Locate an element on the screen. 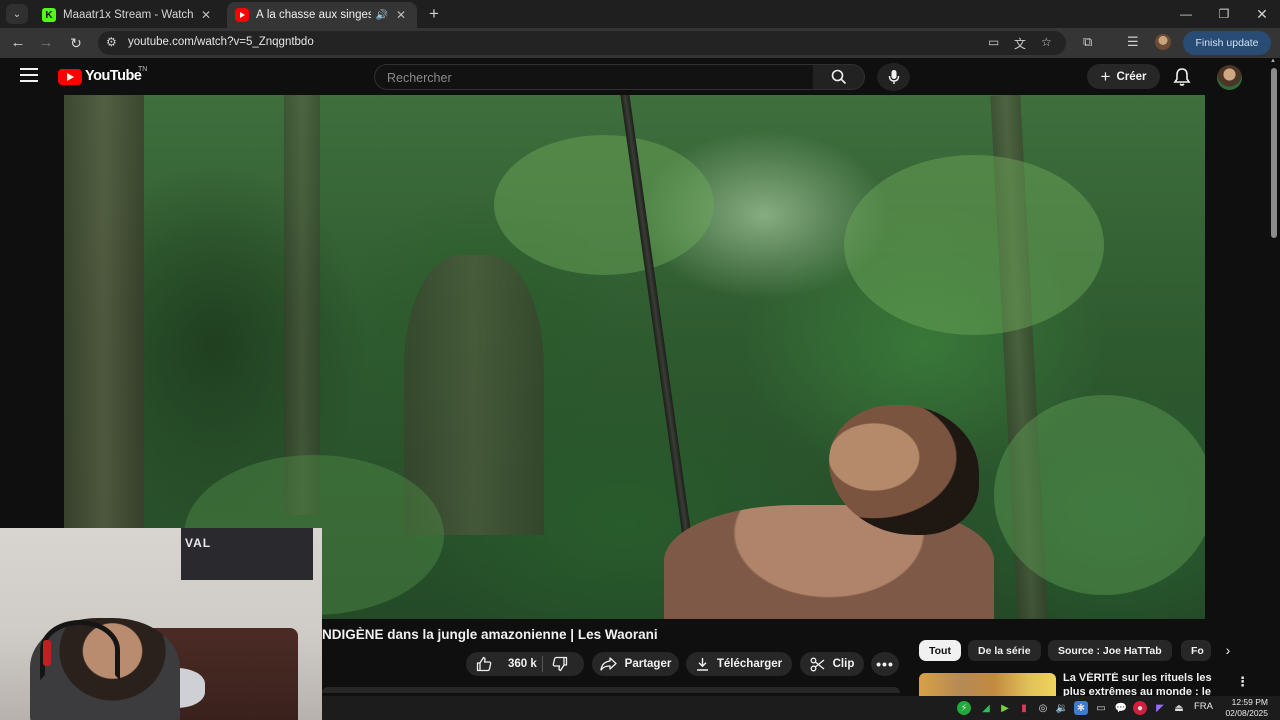 The height and width of the screenshot is (720, 1280). translate-icon: 文 is located at coordinates (1020, 43).